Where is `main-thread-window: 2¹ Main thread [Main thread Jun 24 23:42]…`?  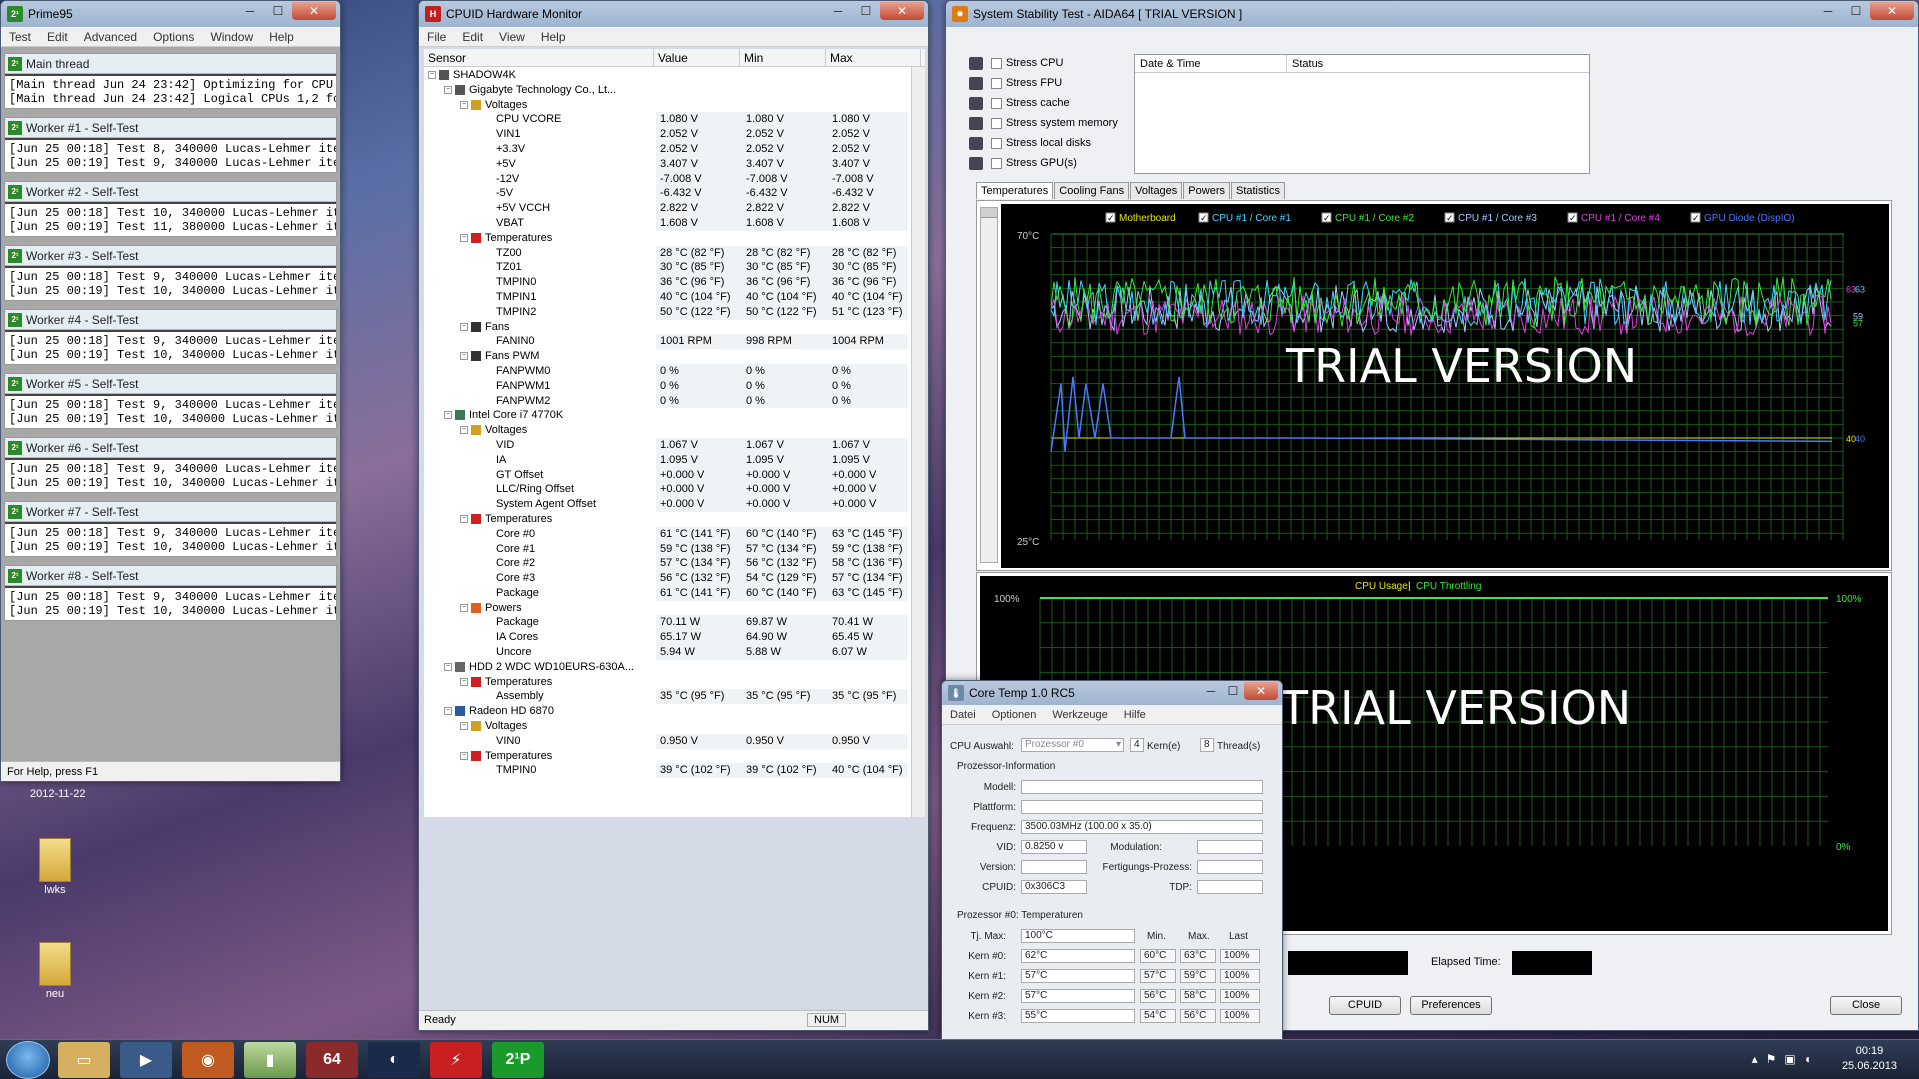
main-thread-window: 2¹ Main thread [Main thread Jun 24 23:42]… is located at coordinates (170, 81).